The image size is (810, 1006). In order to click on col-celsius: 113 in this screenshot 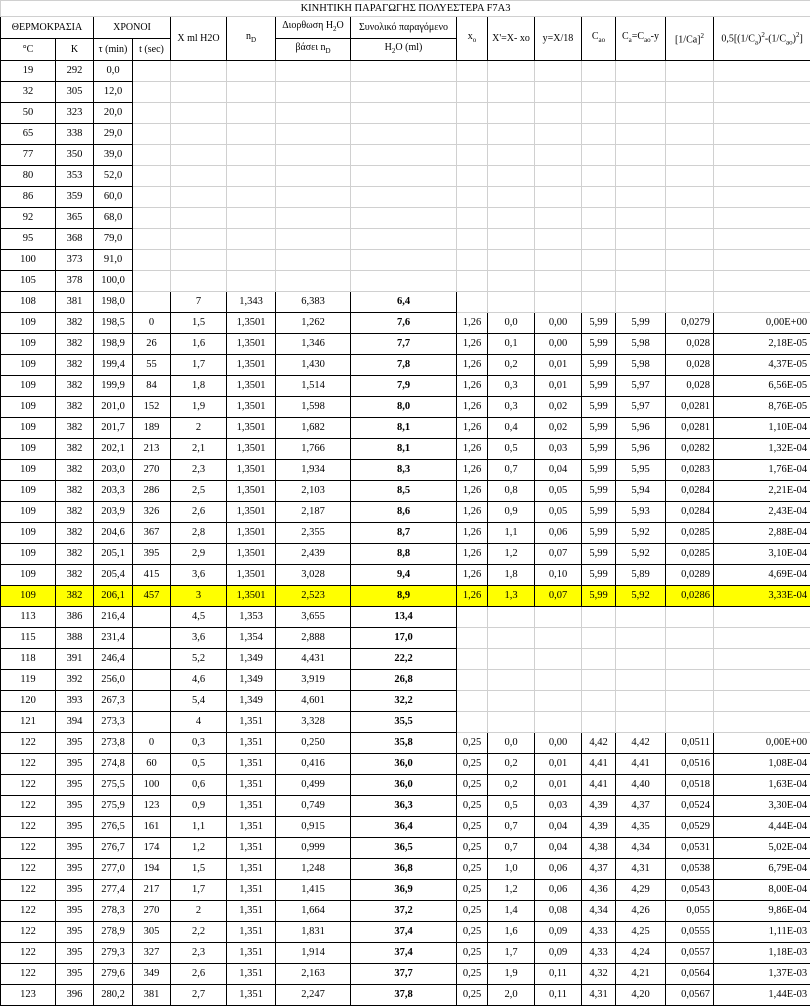, I will do `click(28, 617)`.